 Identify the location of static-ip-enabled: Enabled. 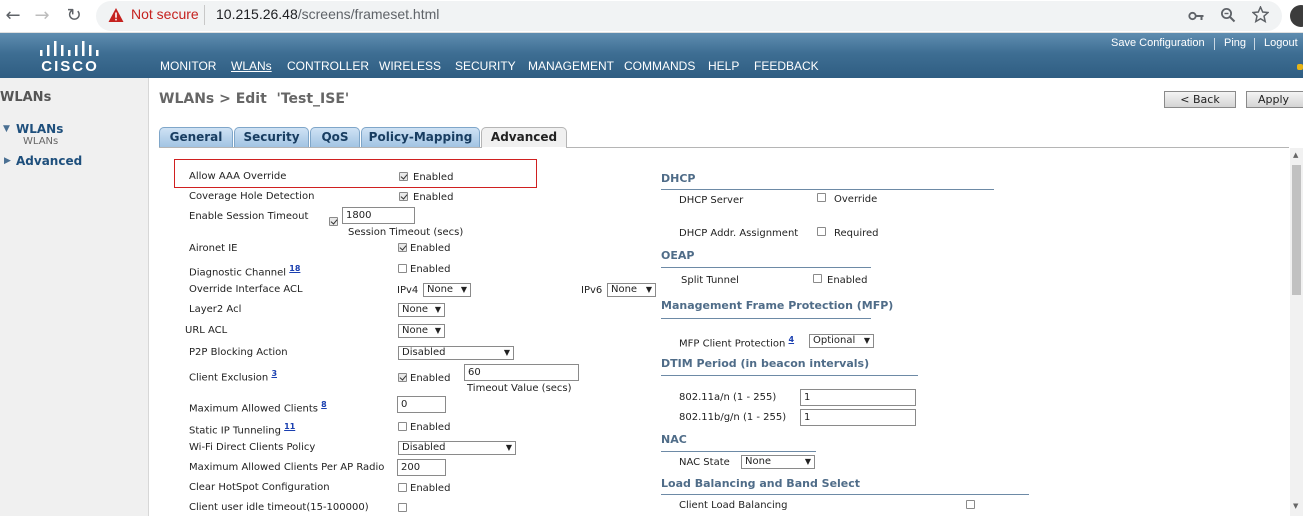
(430, 427).